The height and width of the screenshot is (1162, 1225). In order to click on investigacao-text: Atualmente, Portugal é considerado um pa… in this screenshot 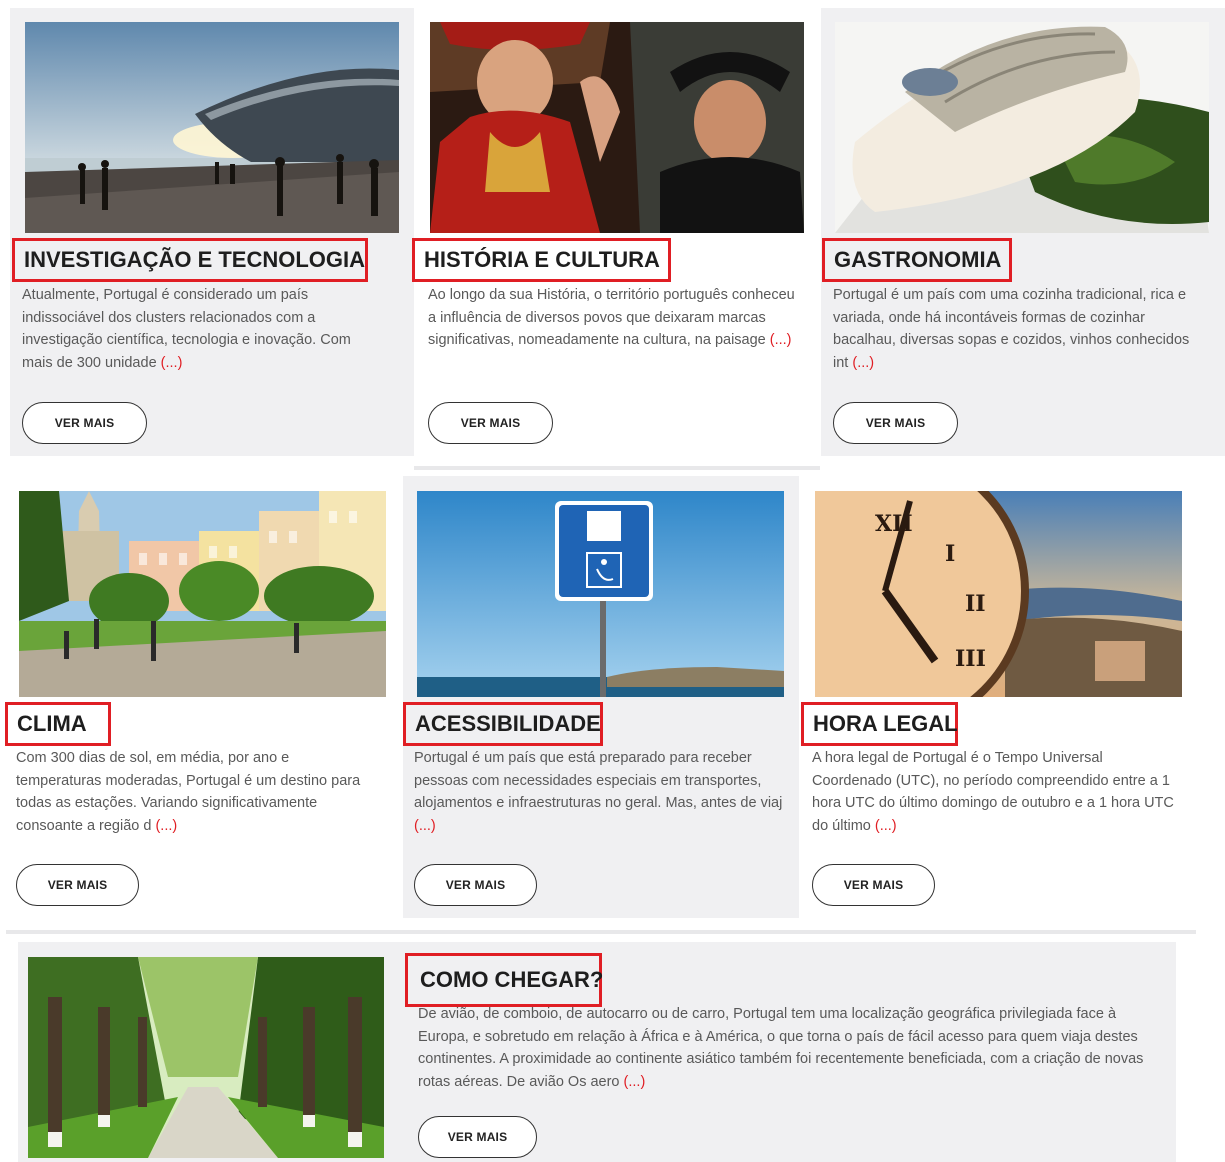, I will do `click(186, 329)`.